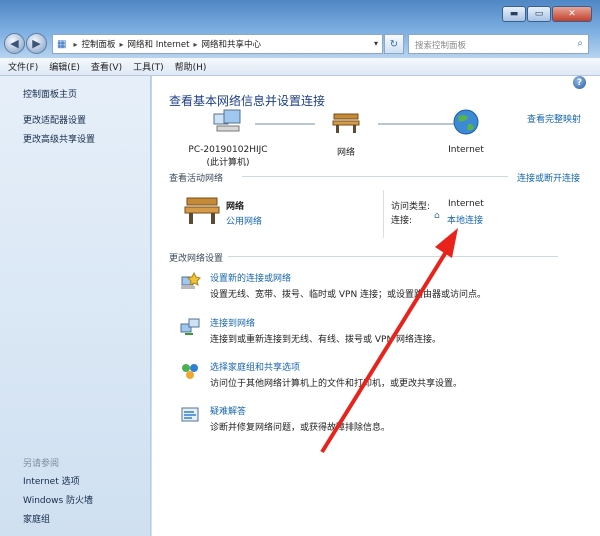 Image resolution: width=600 pixels, height=536 pixels. Describe the element at coordinates (36, 518) in the screenshot. I see `see-also-homegroup: 家庭组` at that location.